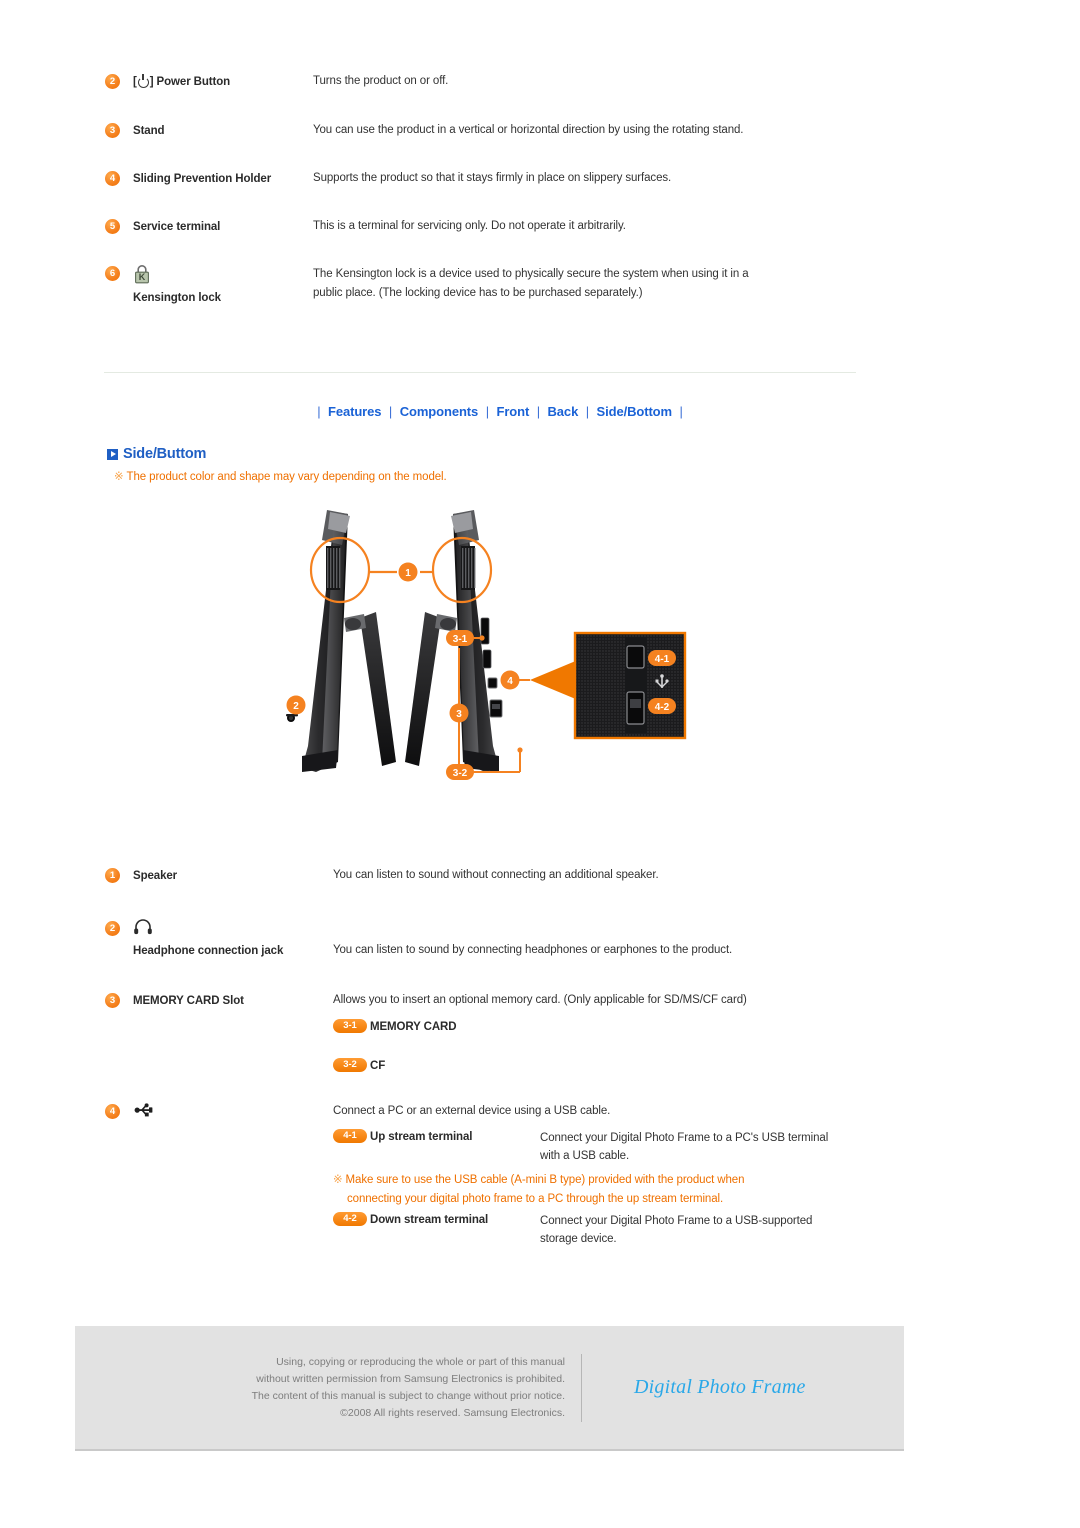 This screenshot has height=1528, width=1080. What do you see at coordinates (408, 573) in the screenshot?
I see `callout-label-1: 1` at bounding box center [408, 573].